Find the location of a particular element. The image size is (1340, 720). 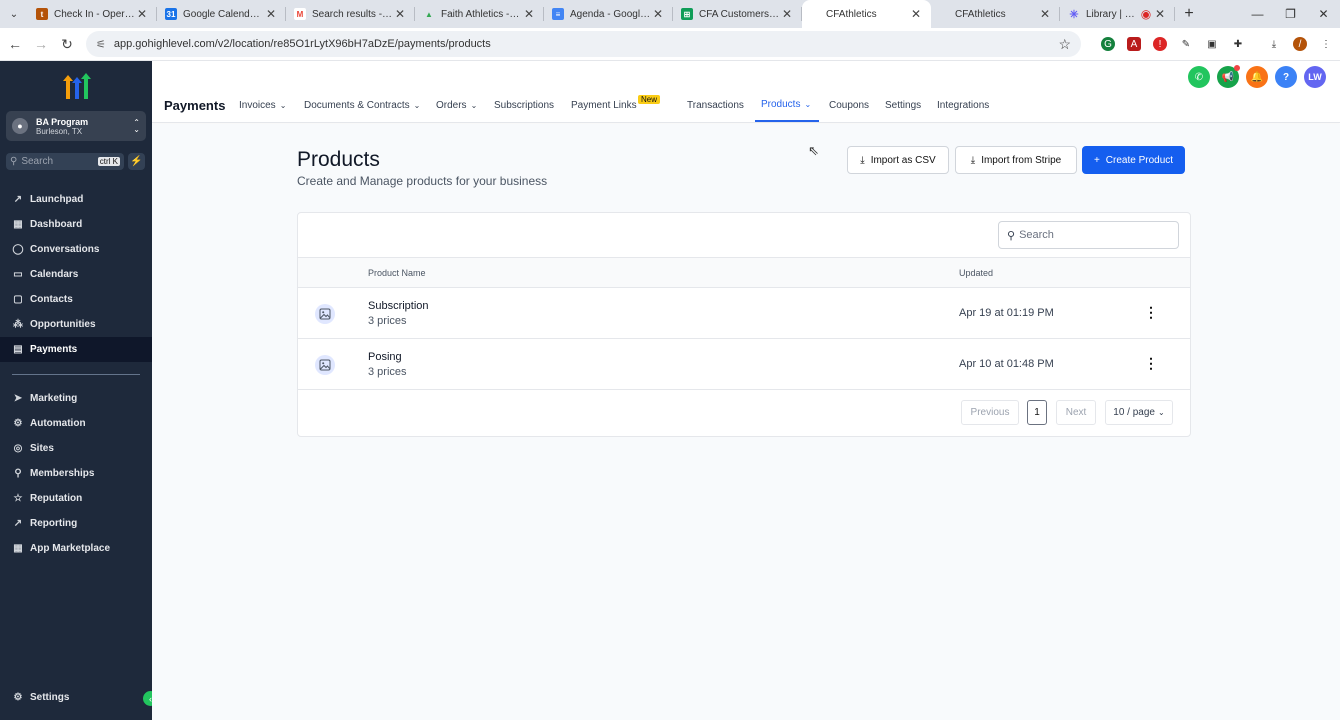

column-header-updated: Updated is located at coordinates (976, 273).